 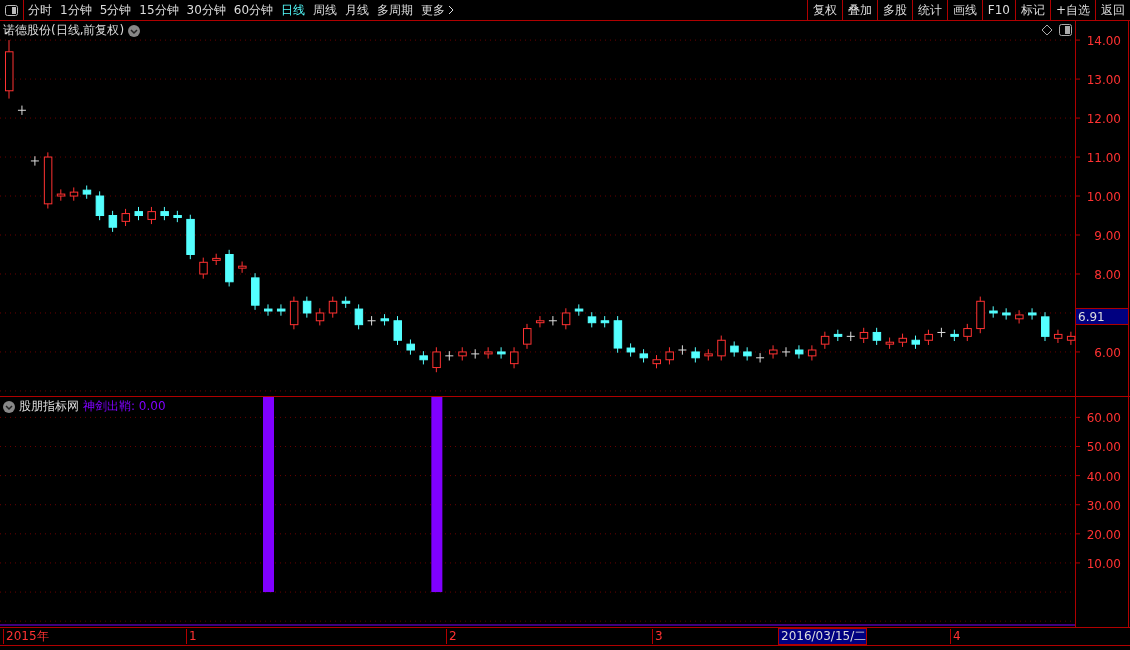 What do you see at coordinates (823, 636) in the screenshot?
I see `cursor-date: 2016/03/15/二` at bounding box center [823, 636].